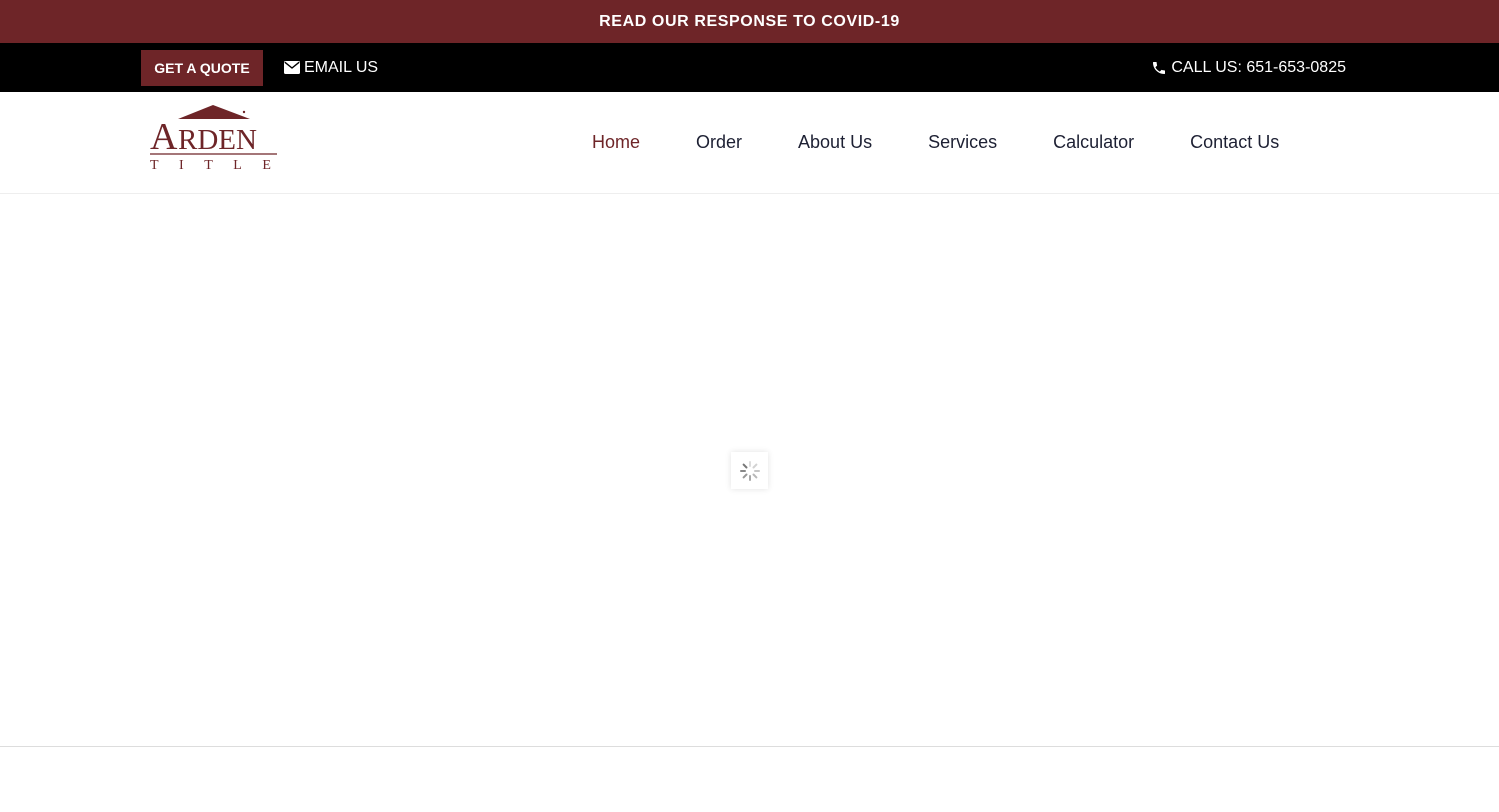 This screenshot has width=1499, height=812. I want to click on call-us-link: CALL US: 651-653-0825, so click(1248, 67).